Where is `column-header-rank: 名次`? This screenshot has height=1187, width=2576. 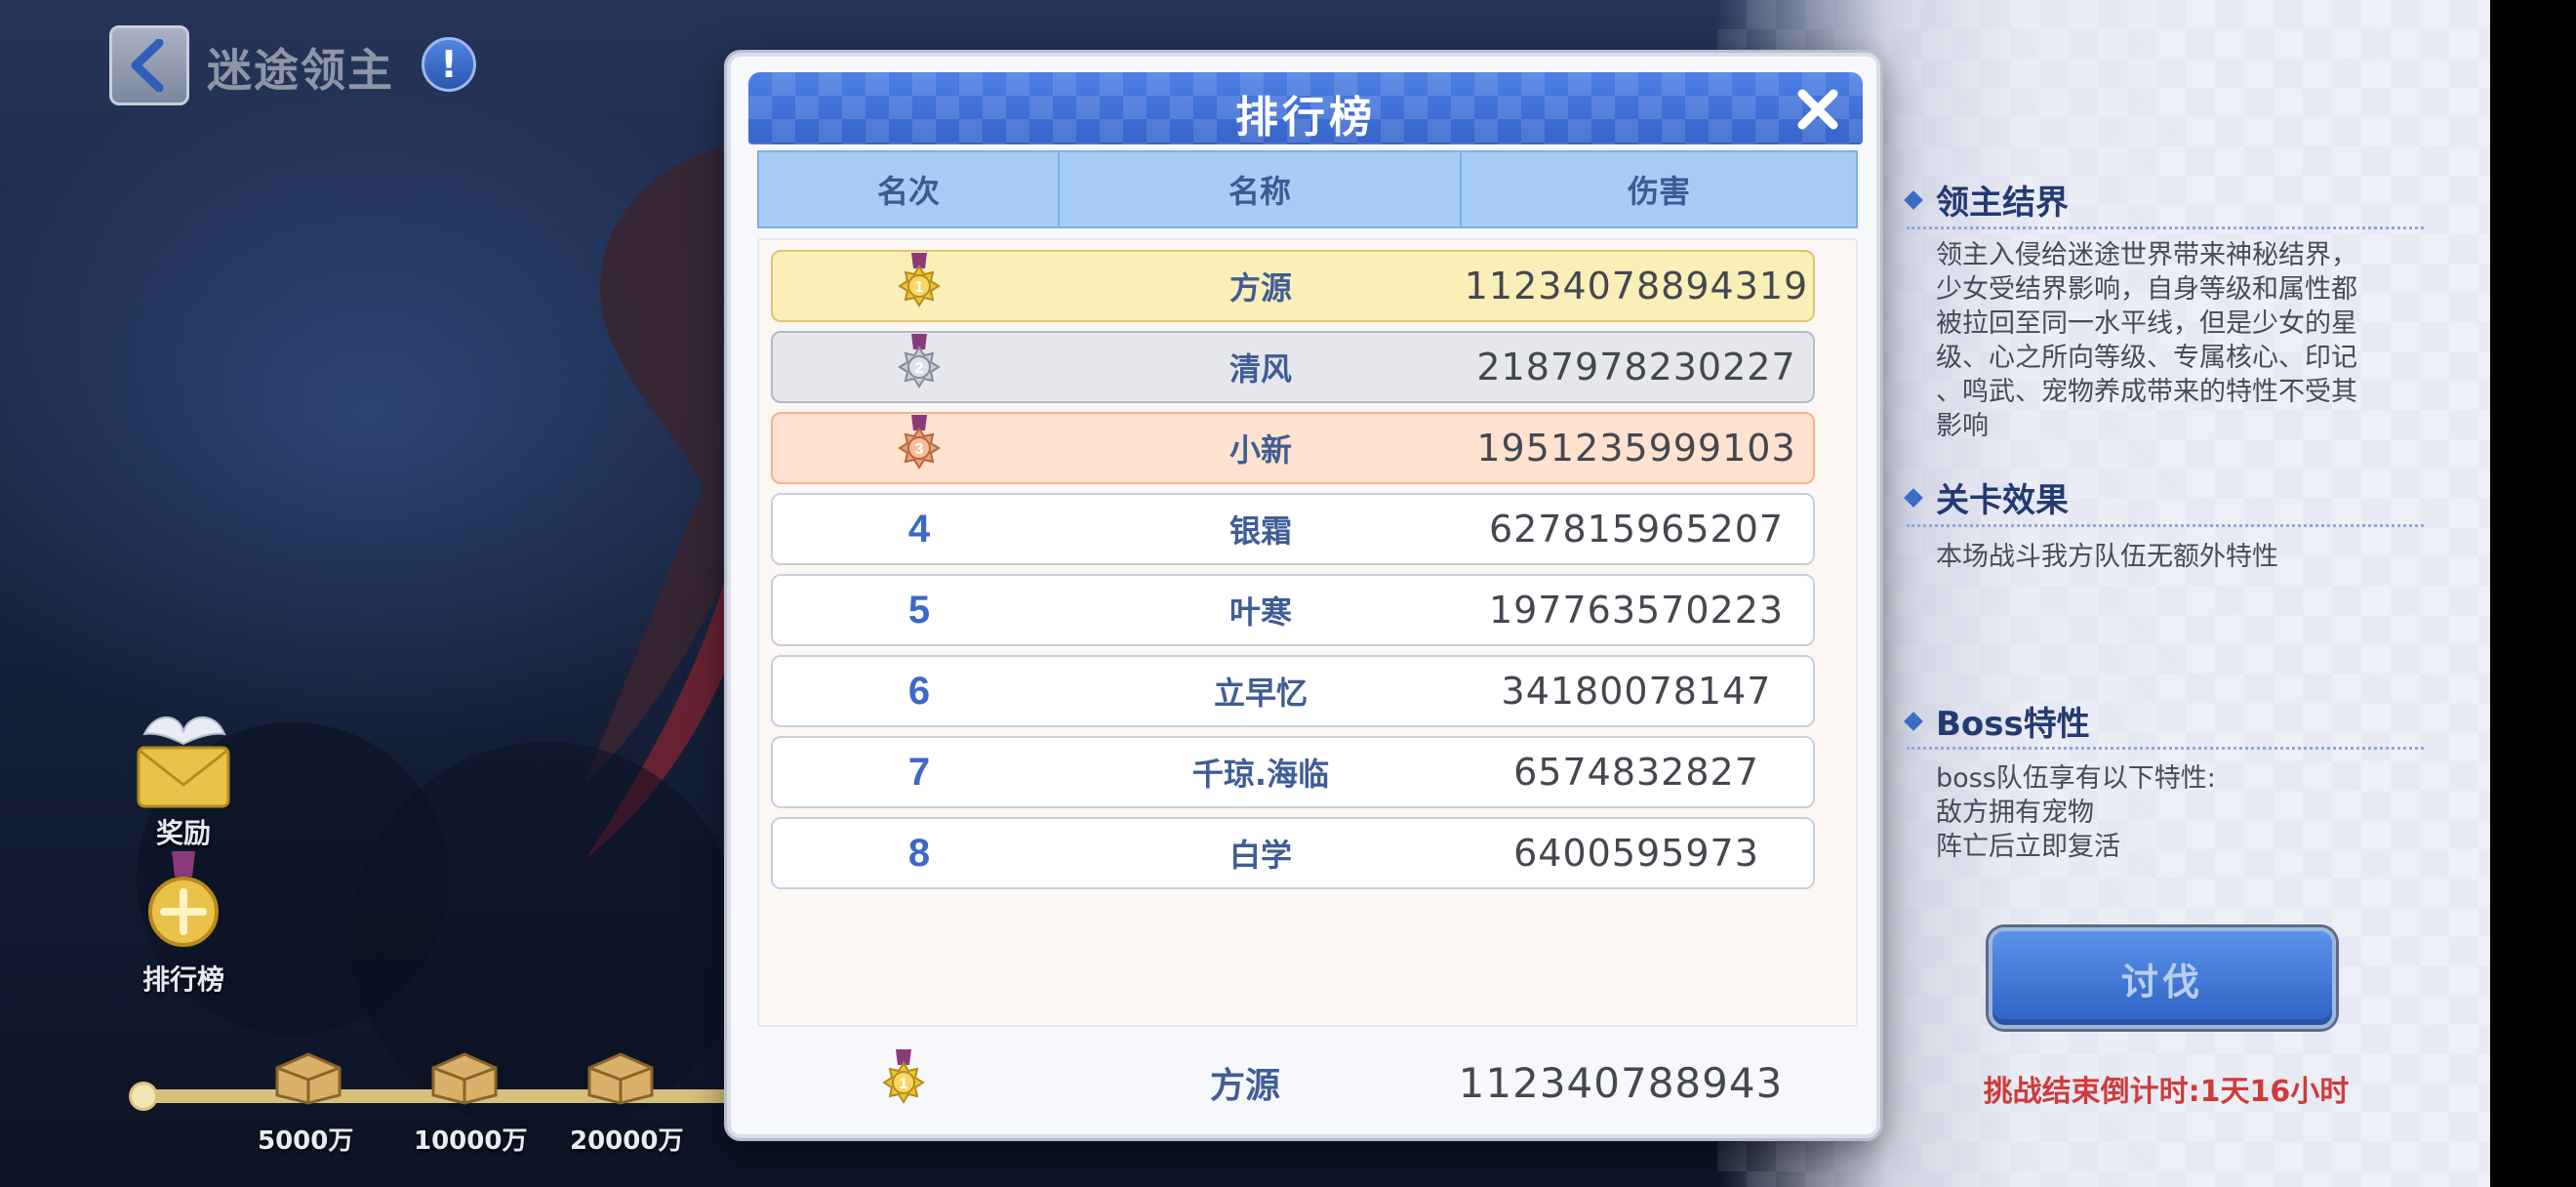
column-header-rank: 名次 is located at coordinates (908, 189).